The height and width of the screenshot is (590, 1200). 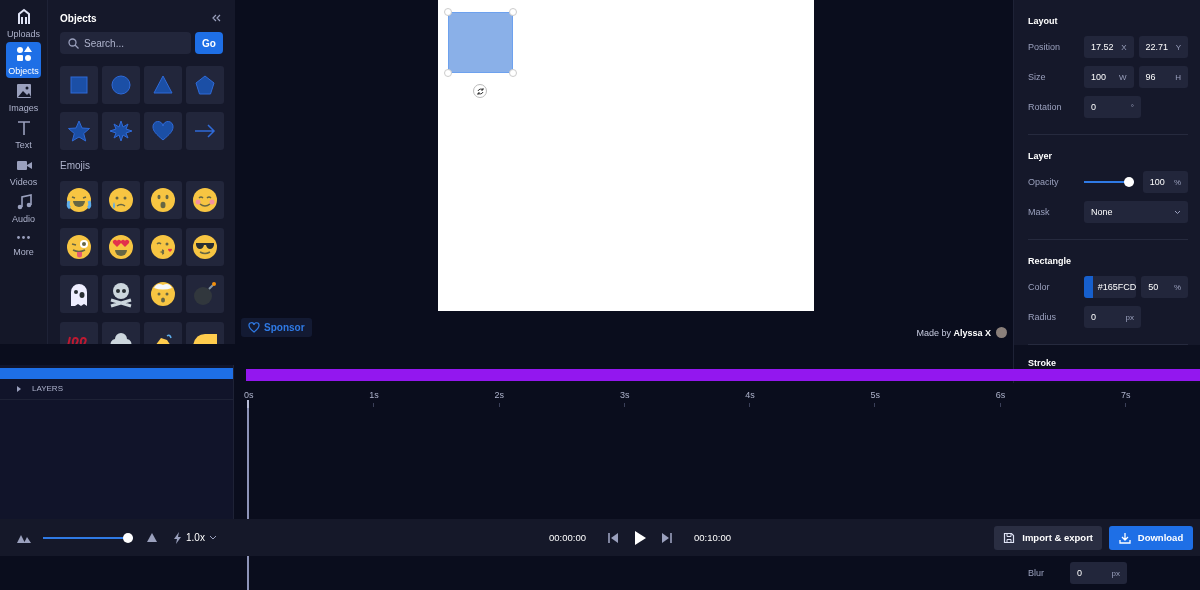 I want to click on sidebar-item: Uploads, so click(x=23, y=23).